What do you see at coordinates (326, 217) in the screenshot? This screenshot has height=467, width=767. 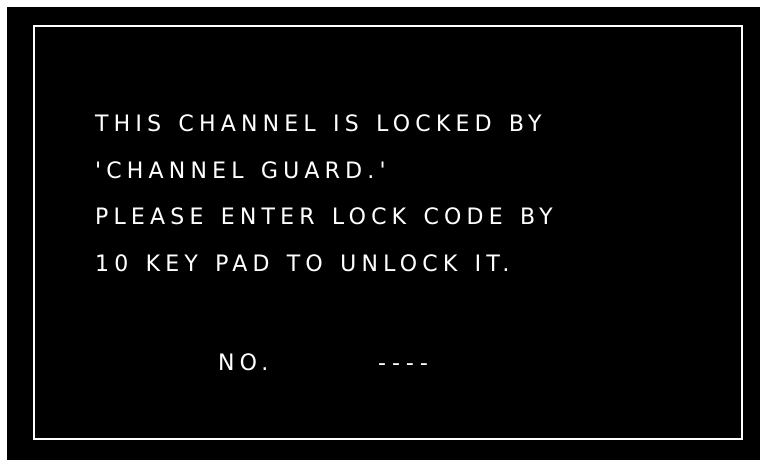 I see `lock-message-line-3: PLEASE ENTER LOCK CODE BY` at bounding box center [326, 217].